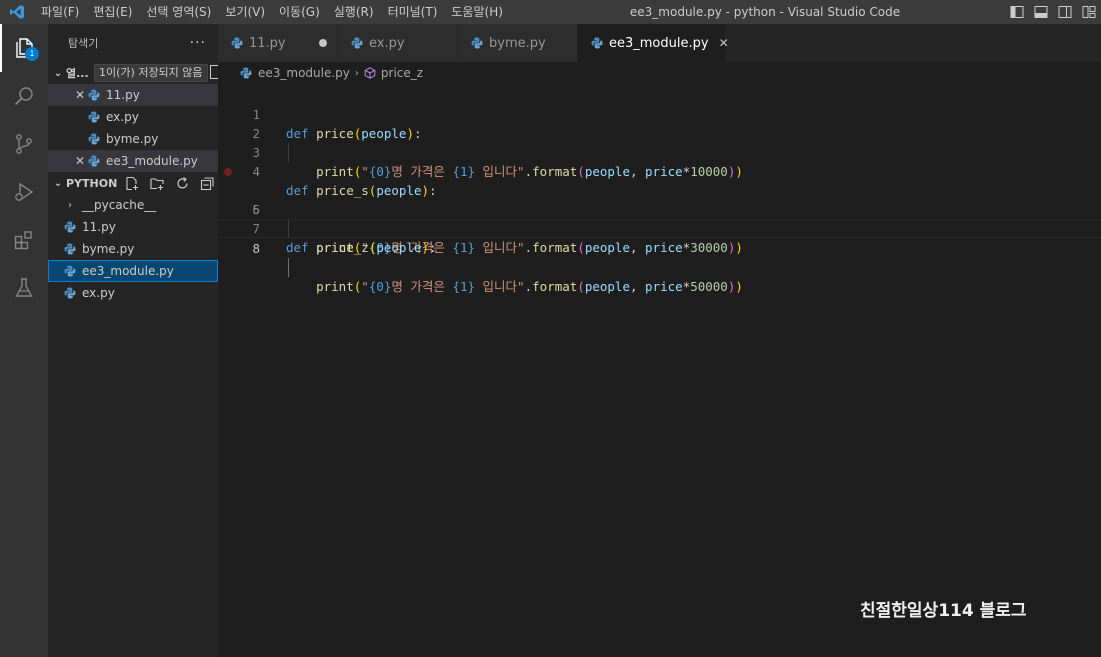 The width and height of the screenshot is (1101, 657). I want to click on folder-header: ⌄ PYTHON, so click(133, 183).